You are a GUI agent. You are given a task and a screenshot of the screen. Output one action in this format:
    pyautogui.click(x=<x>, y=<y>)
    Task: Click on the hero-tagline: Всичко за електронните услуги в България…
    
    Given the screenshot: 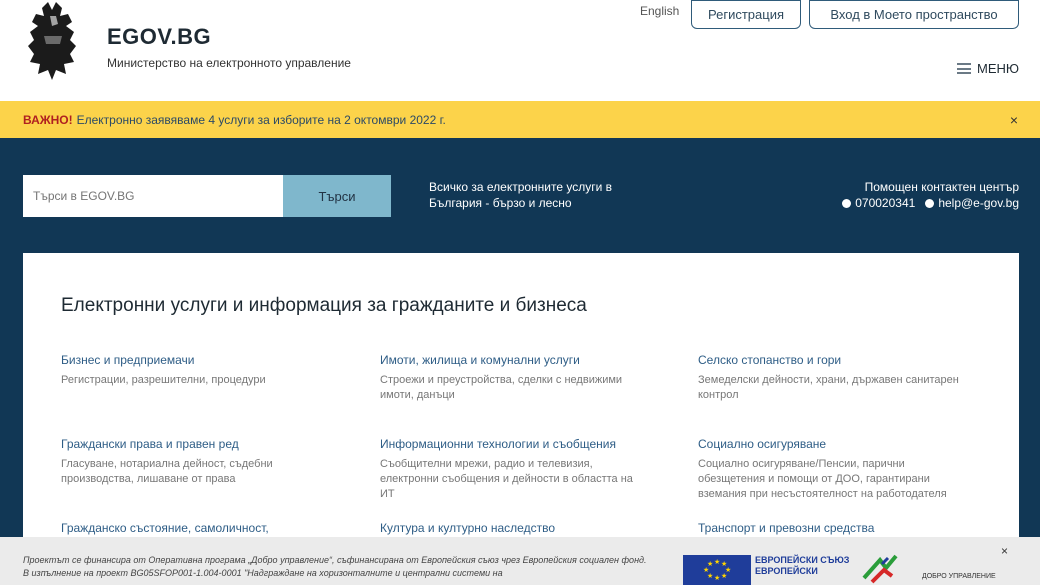 What is the action you would take?
    pyautogui.click(x=521, y=195)
    